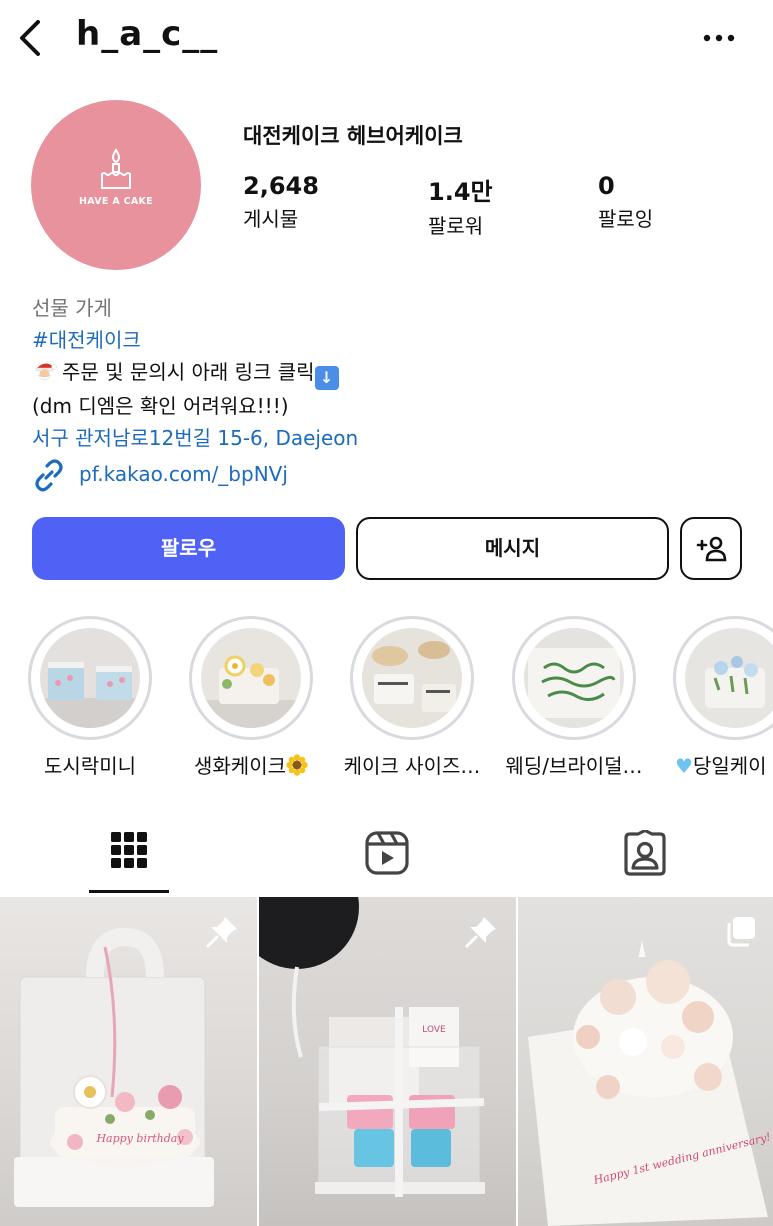  Describe the element at coordinates (188, 372) in the screenshot. I see `bio-line-1-text: 주문 및 문의시 아래 링크 클릭` at that location.